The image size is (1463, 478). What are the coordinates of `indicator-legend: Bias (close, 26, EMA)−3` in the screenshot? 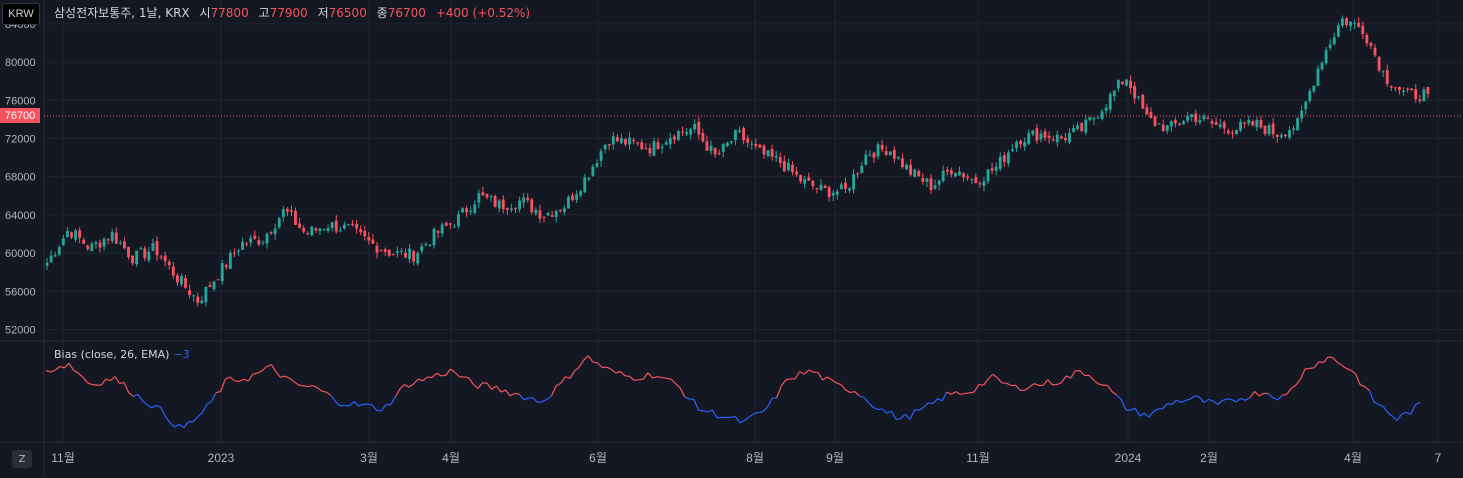 It's located at (122, 354).